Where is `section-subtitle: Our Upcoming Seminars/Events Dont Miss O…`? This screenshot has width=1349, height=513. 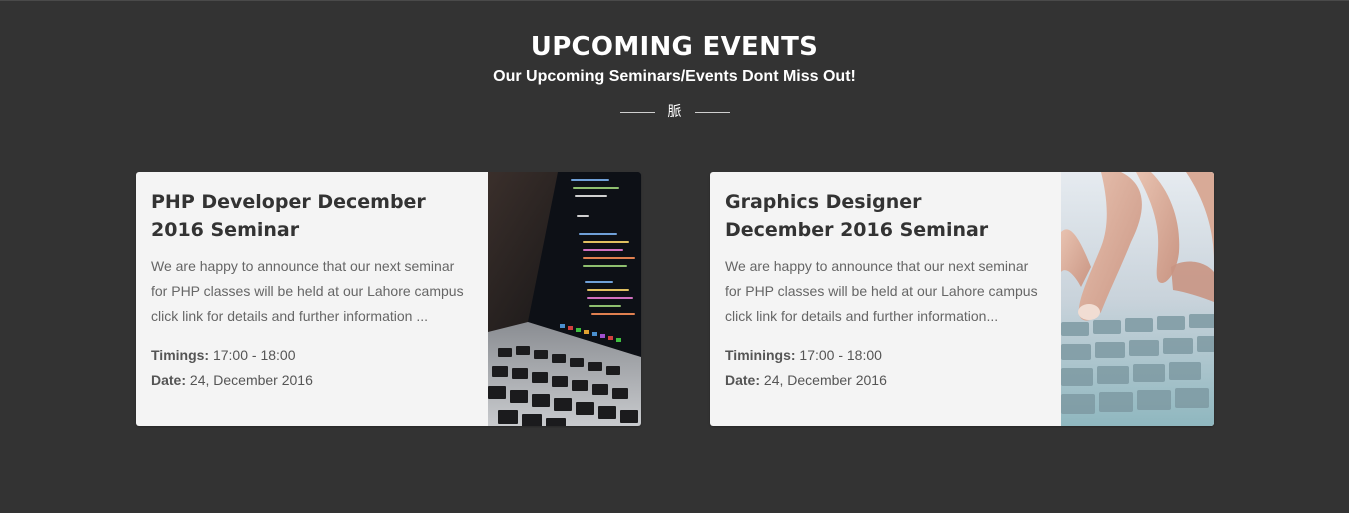
section-subtitle: Our Upcoming Seminars/Events Dont Miss O… is located at coordinates (674, 76).